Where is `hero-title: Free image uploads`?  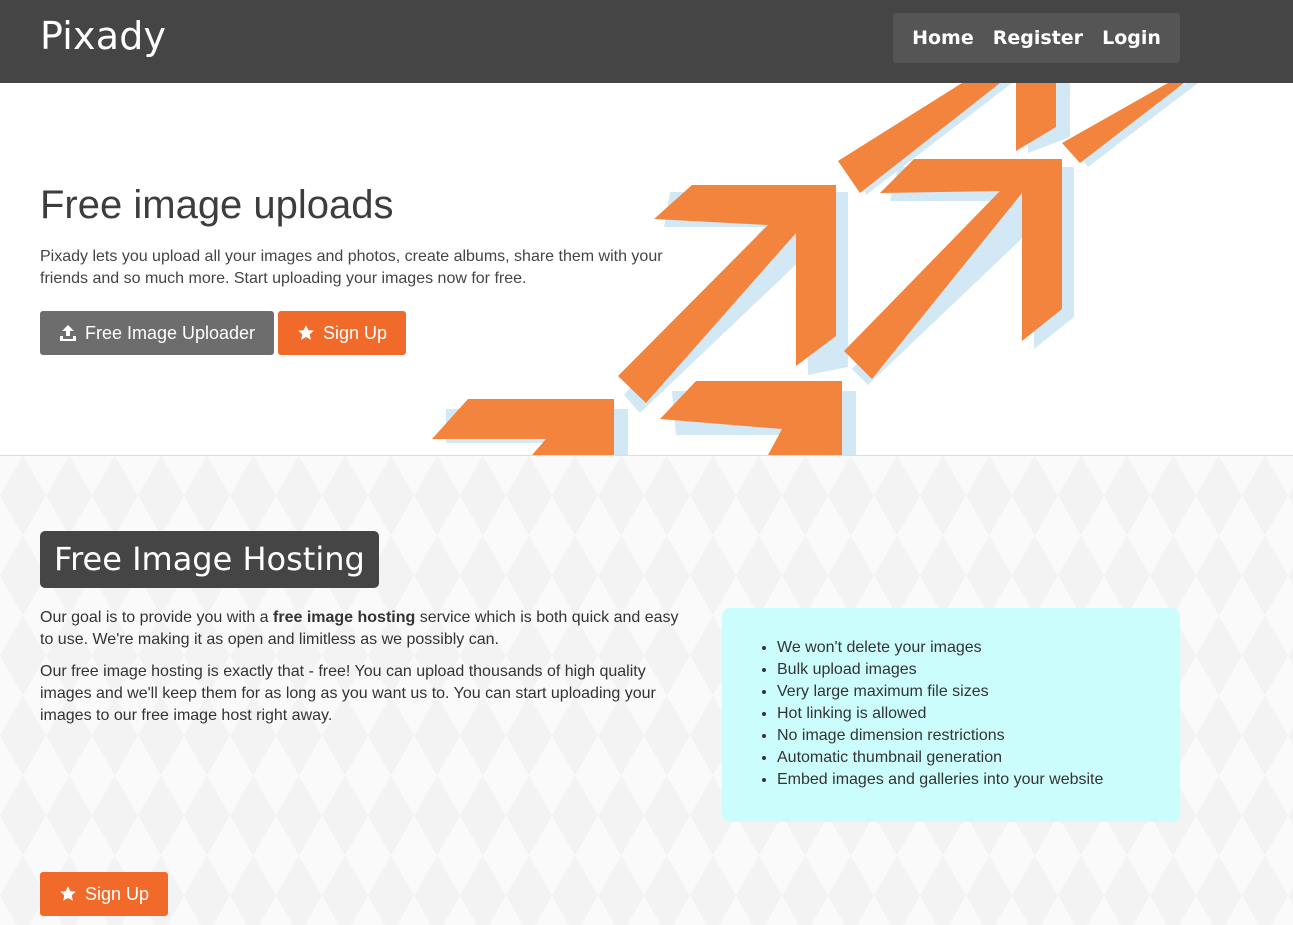 hero-title: Free image uploads is located at coordinates (217, 205).